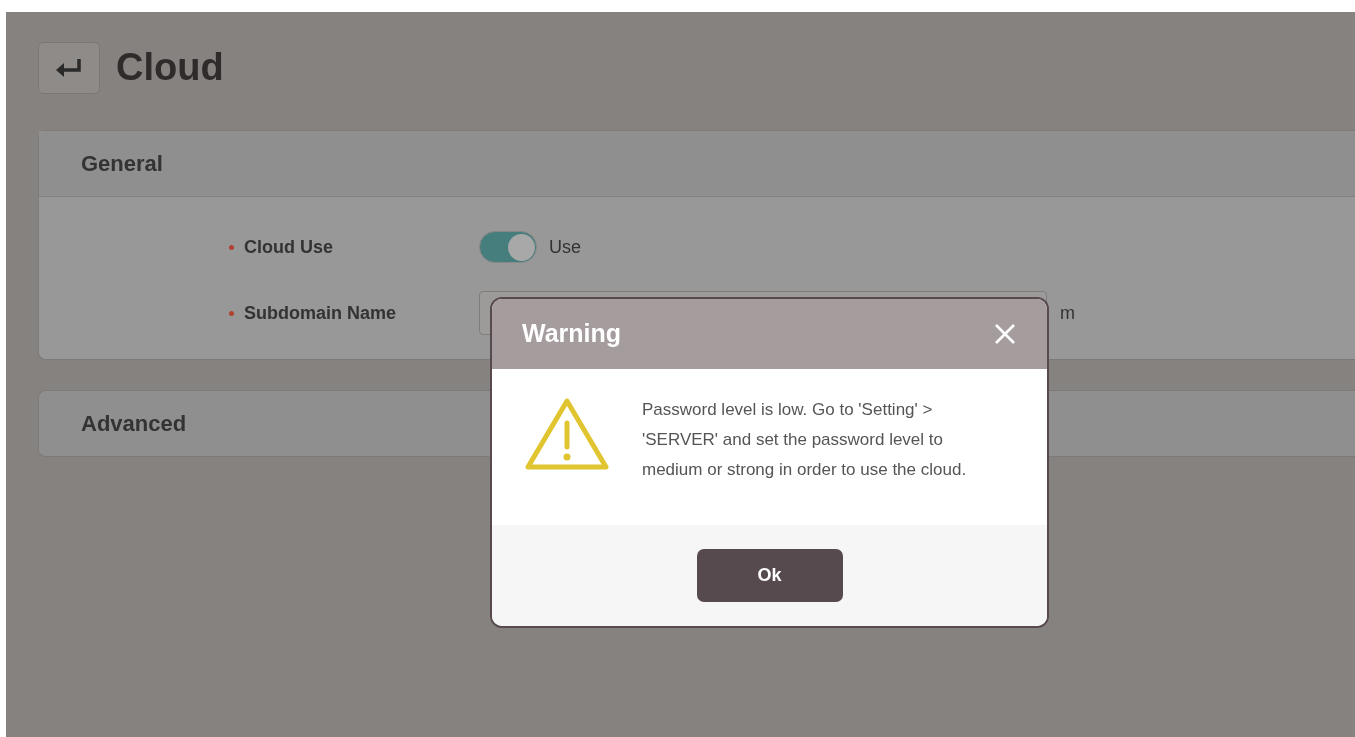  What do you see at coordinates (170, 68) in the screenshot?
I see `page-title: Cloud` at bounding box center [170, 68].